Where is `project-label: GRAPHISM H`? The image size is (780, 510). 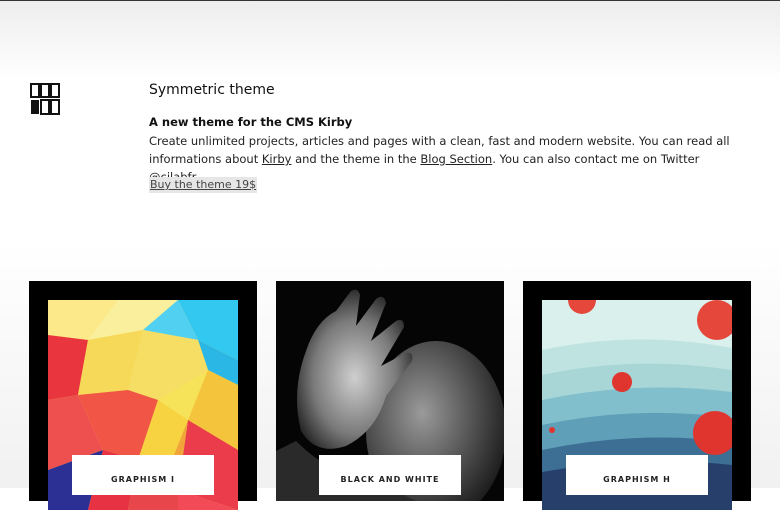
project-label: GRAPHISM H is located at coordinates (637, 475).